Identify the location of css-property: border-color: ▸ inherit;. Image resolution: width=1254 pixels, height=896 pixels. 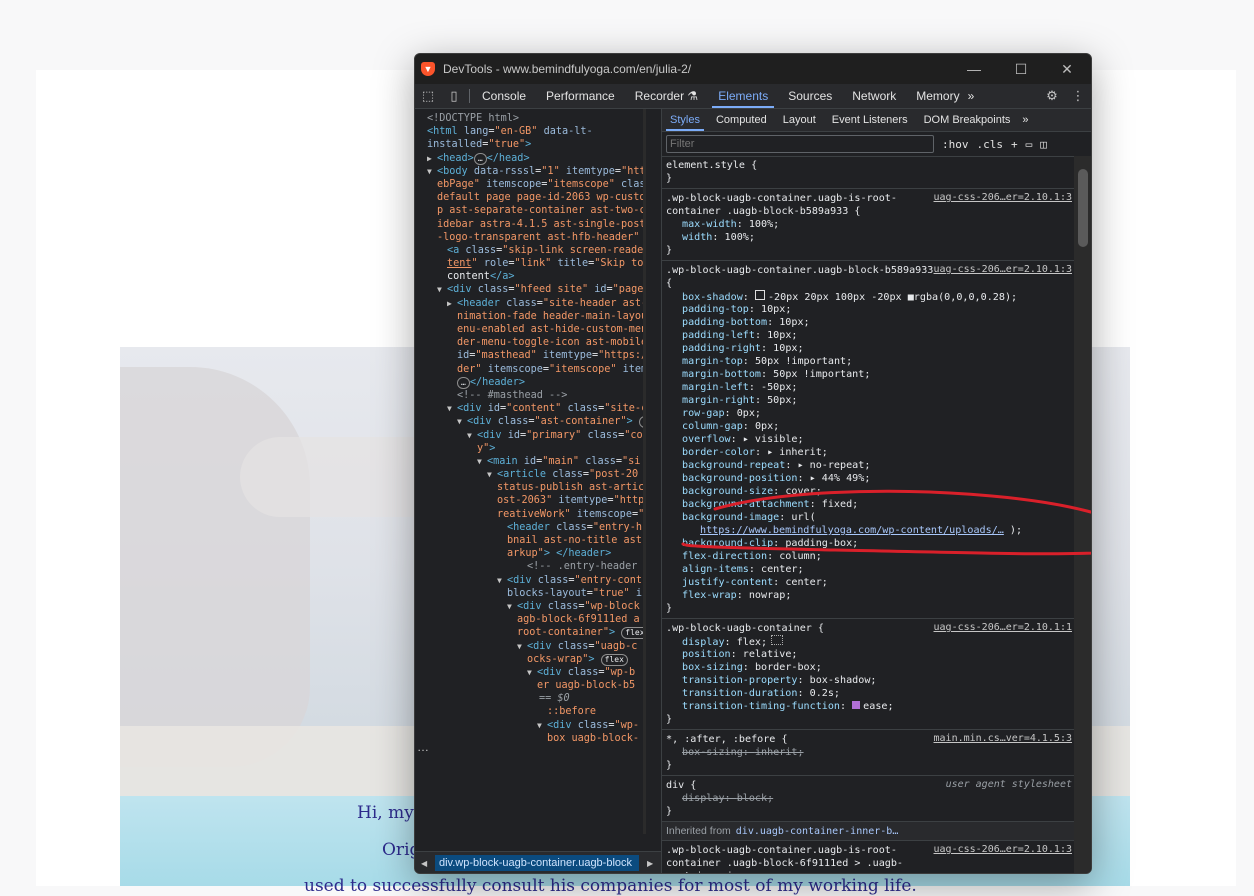
(870, 452).